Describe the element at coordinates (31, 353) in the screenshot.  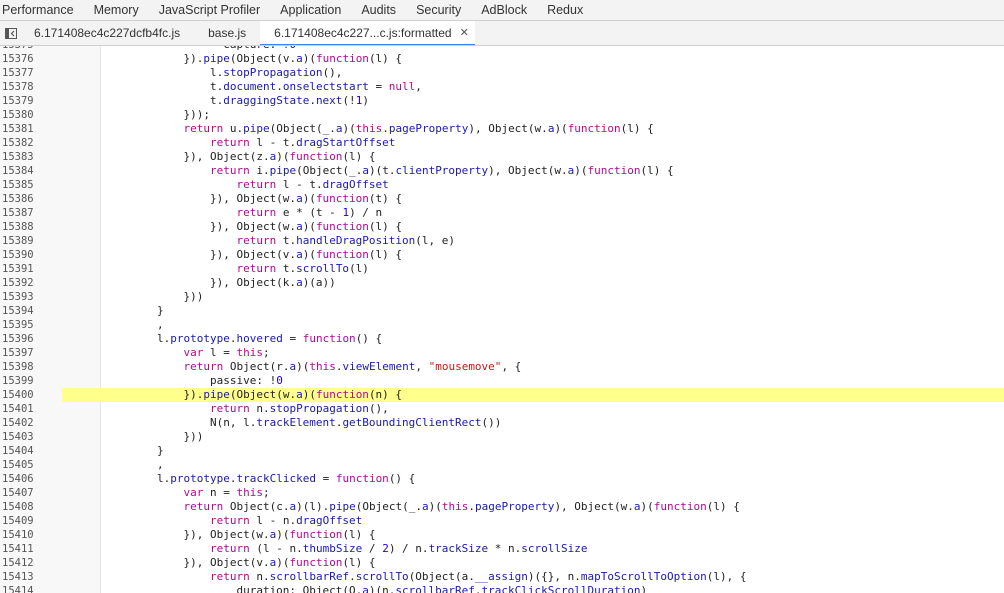
I see `line-number: 15397` at that location.